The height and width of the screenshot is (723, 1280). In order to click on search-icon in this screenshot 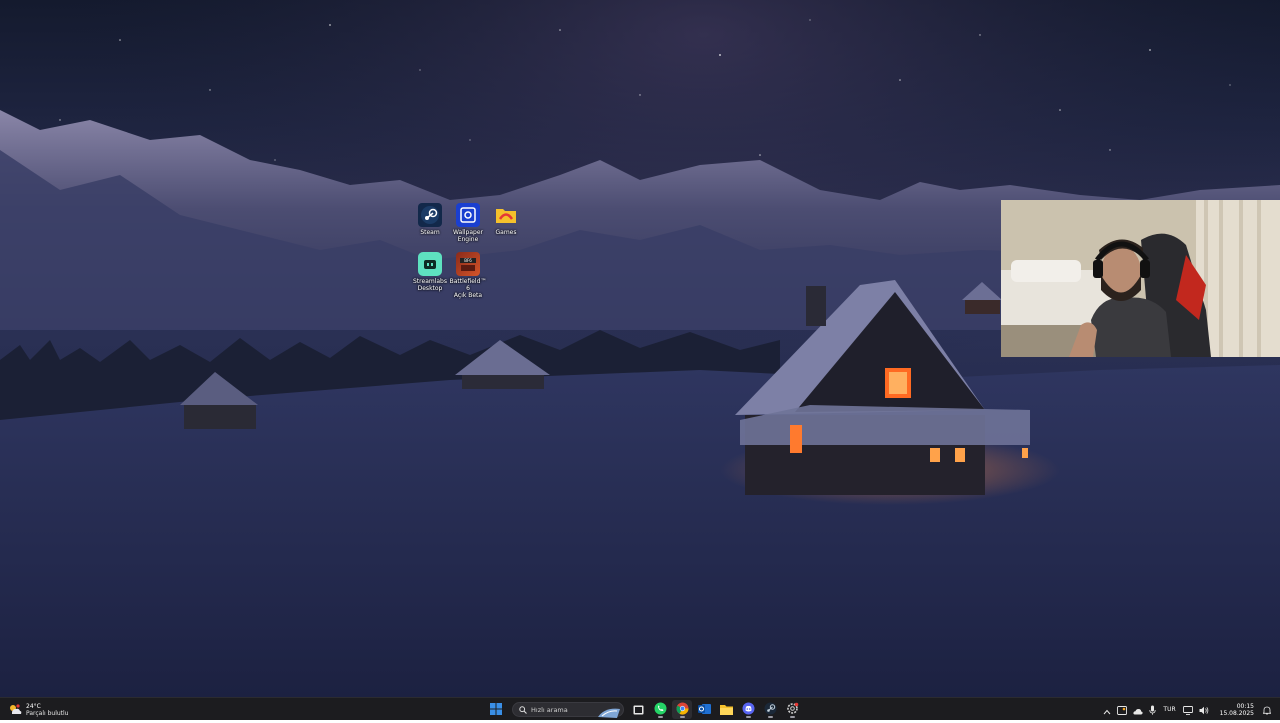, I will do `click(523, 709)`.